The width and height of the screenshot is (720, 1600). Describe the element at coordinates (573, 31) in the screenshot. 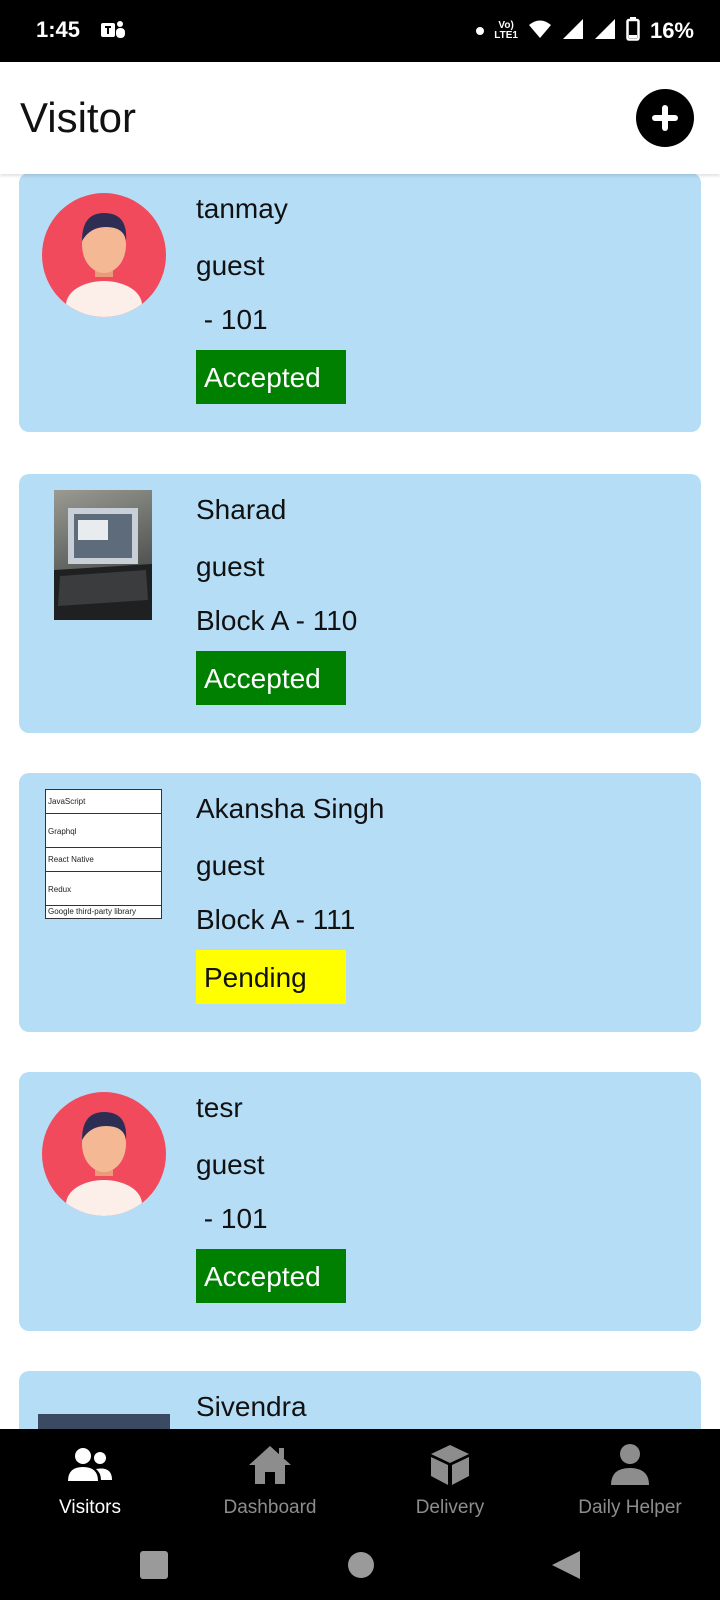

I see `signal-icon` at that location.